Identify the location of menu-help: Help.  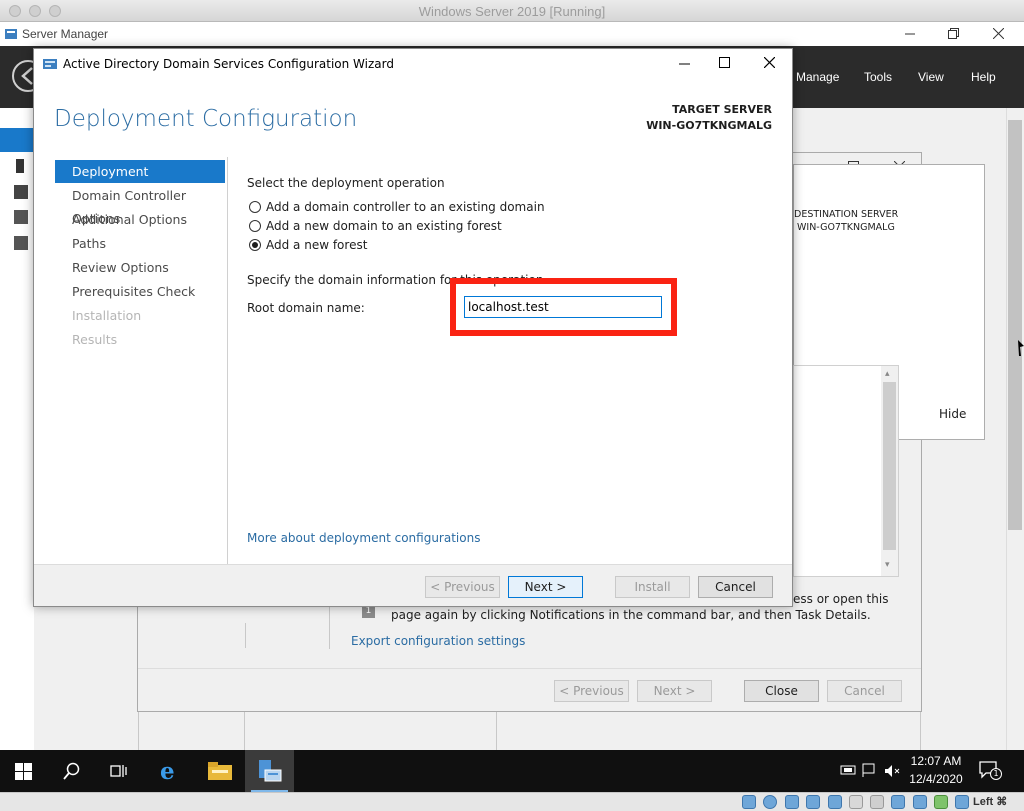
(983, 77).